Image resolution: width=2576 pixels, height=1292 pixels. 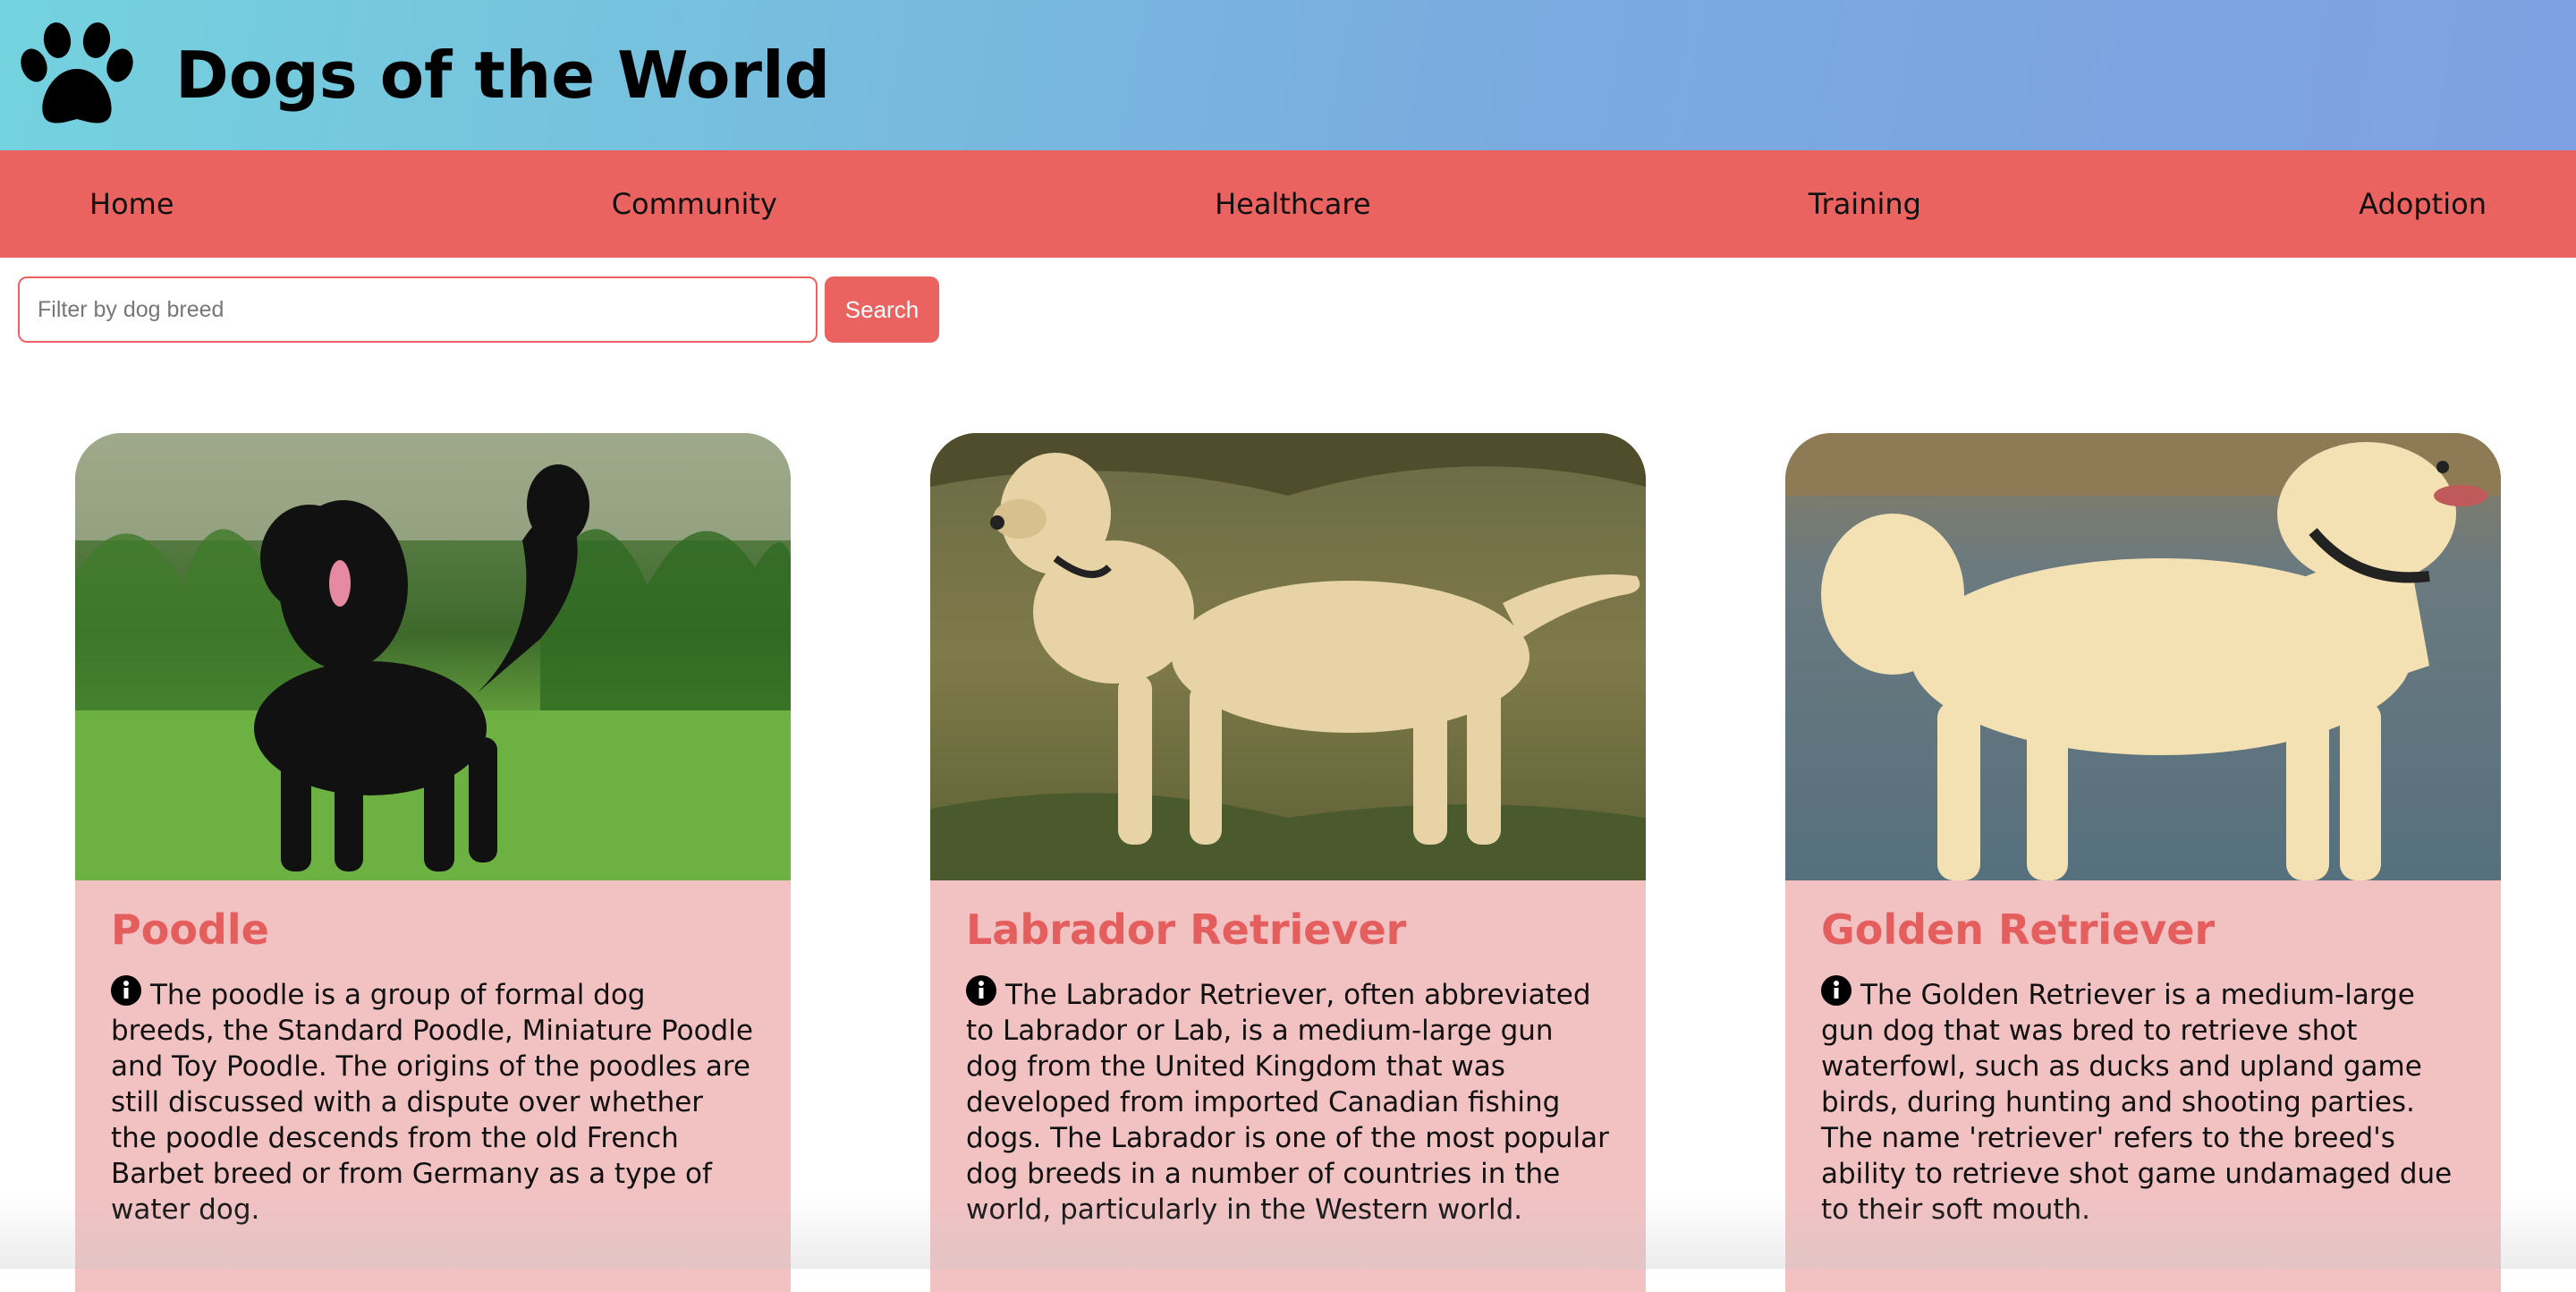 I want to click on nav-item-home: Home, so click(x=131, y=204).